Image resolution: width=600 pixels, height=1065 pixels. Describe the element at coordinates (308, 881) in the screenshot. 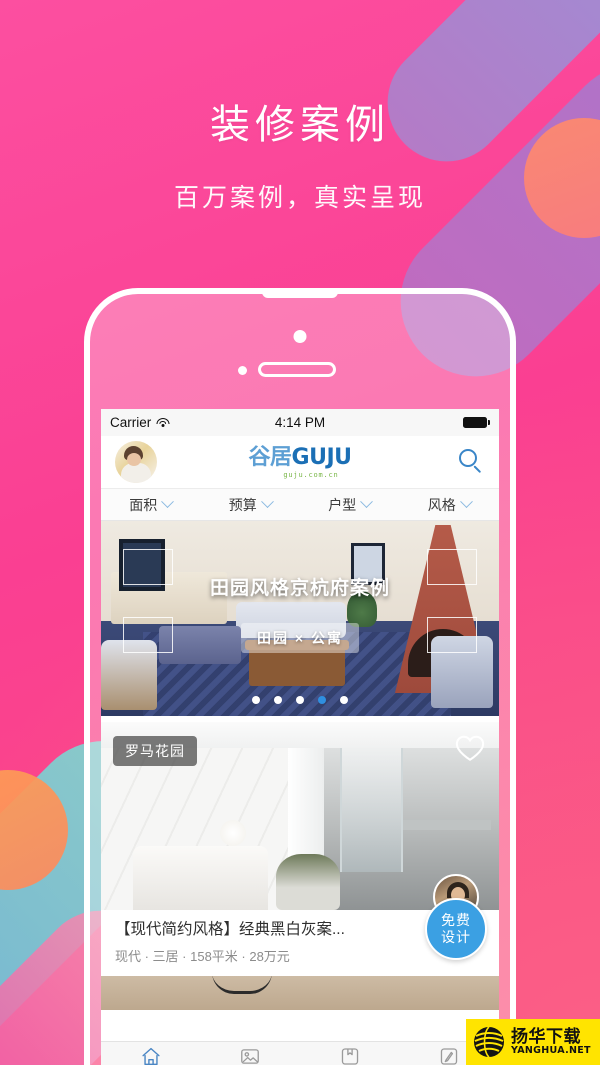

I see `card-vase` at that location.